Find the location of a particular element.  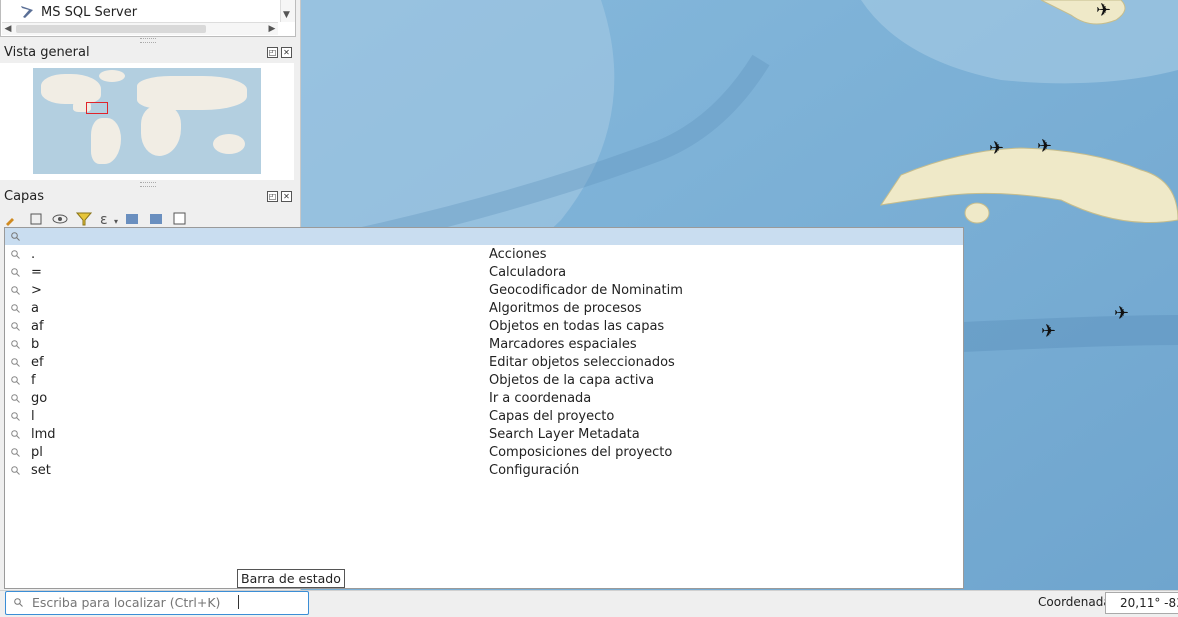

remove-layer-icon is located at coordinates (180, 219).